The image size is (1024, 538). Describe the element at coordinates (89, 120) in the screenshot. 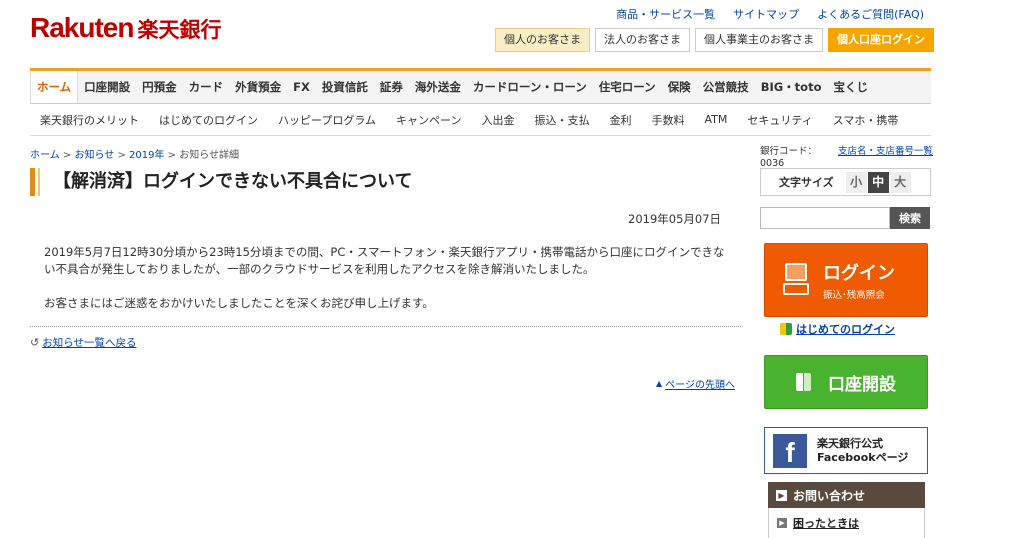

I see `snav-merits: 楽天銀行のメリット` at that location.